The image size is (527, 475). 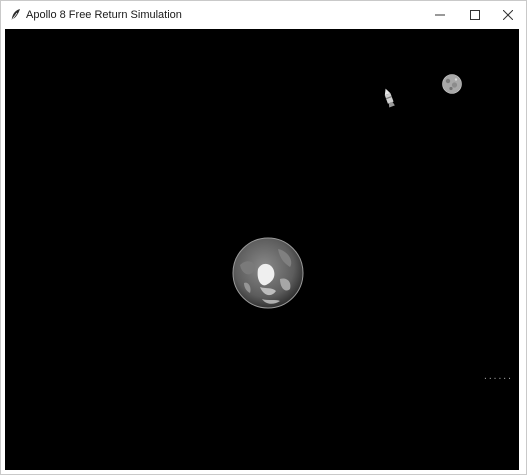 What do you see at coordinates (16, 15) in the screenshot?
I see `feather-icon` at bounding box center [16, 15].